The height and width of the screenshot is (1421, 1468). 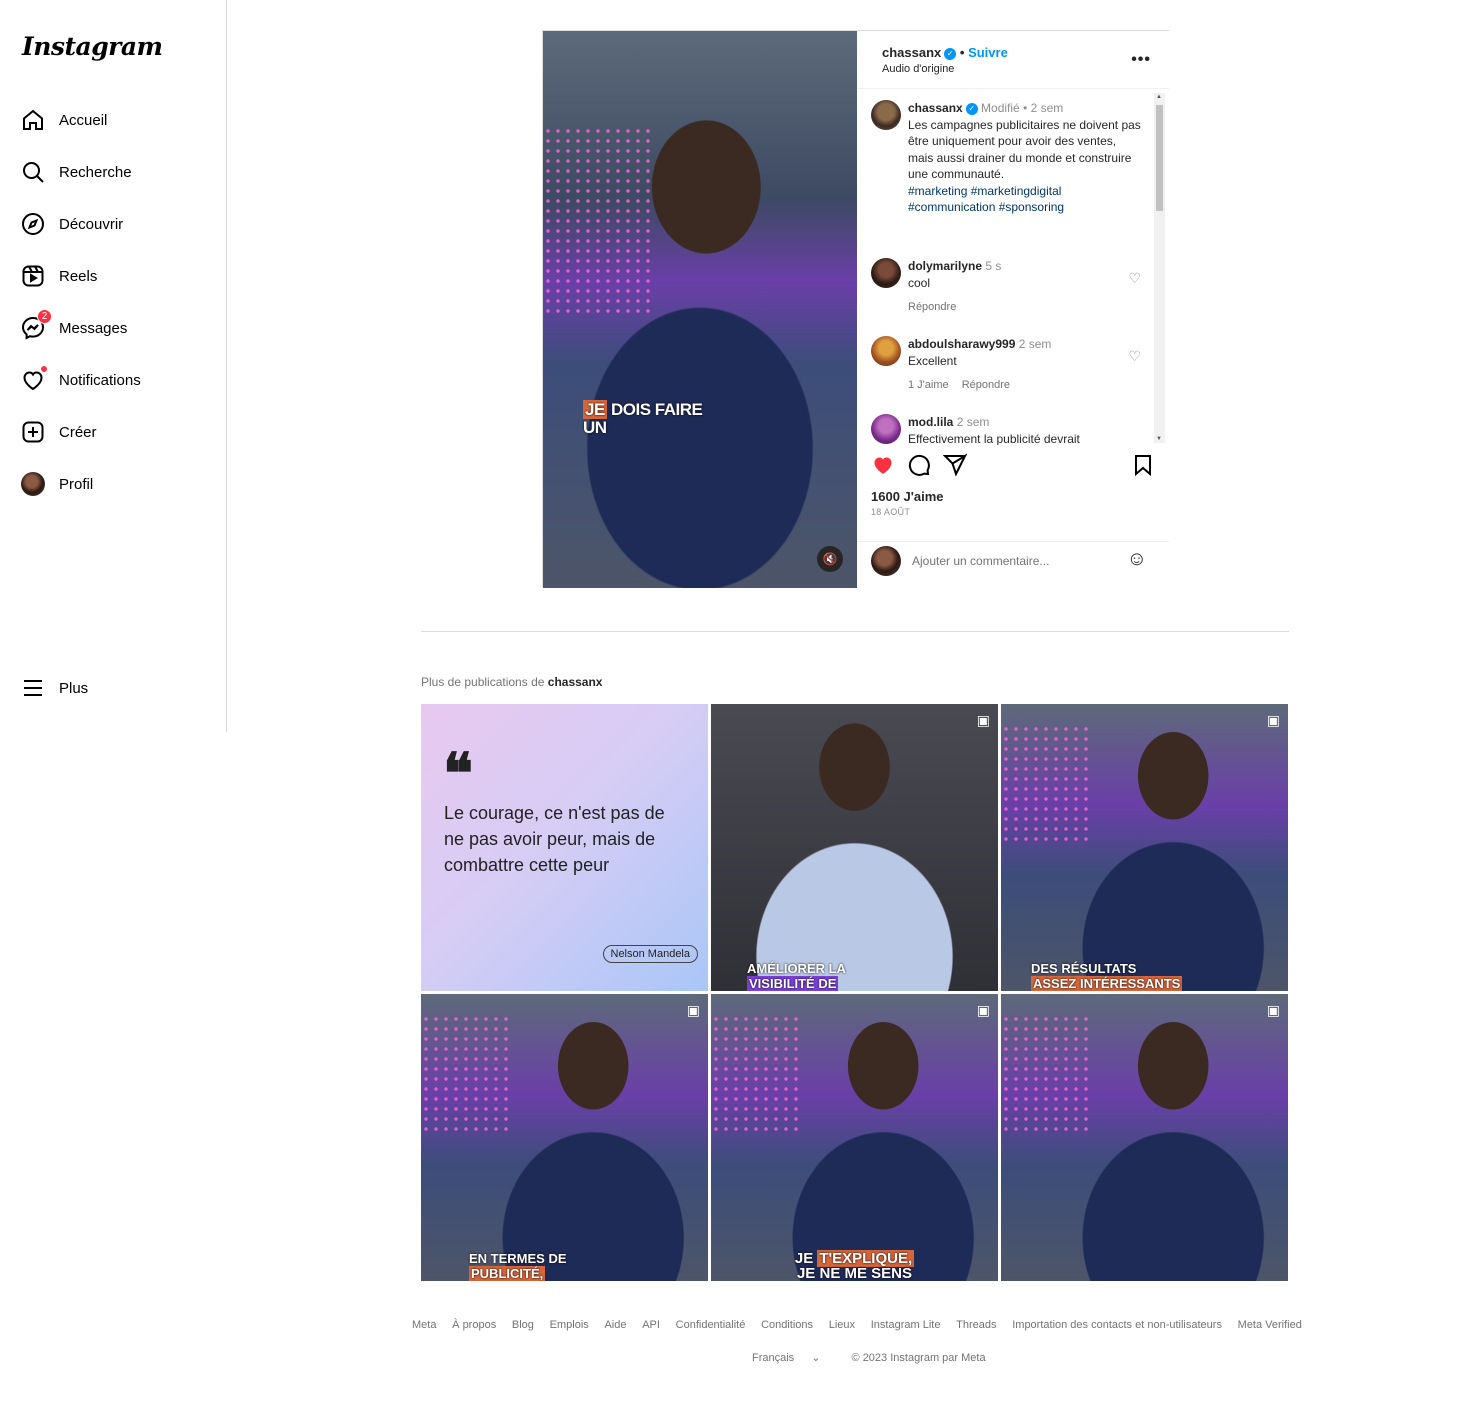 What do you see at coordinates (1159, 97) in the screenshot?
I see `scroll-up-icon: ▲` at bounding box center [1159, 97].